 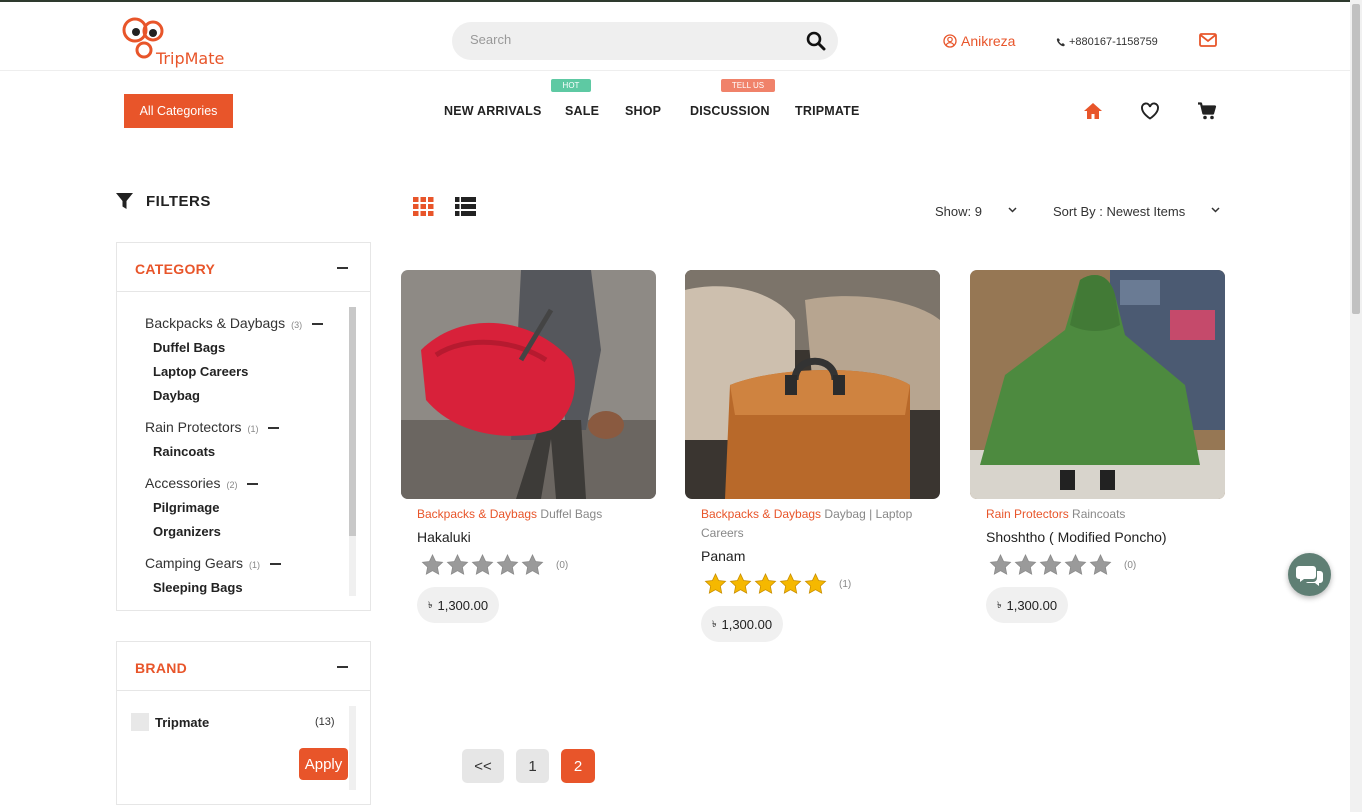 What do you see at coordinates (571, 514) in the screenshot?
I see `product-subcategory: Duffel Bags` at bounding box center [571, 514].